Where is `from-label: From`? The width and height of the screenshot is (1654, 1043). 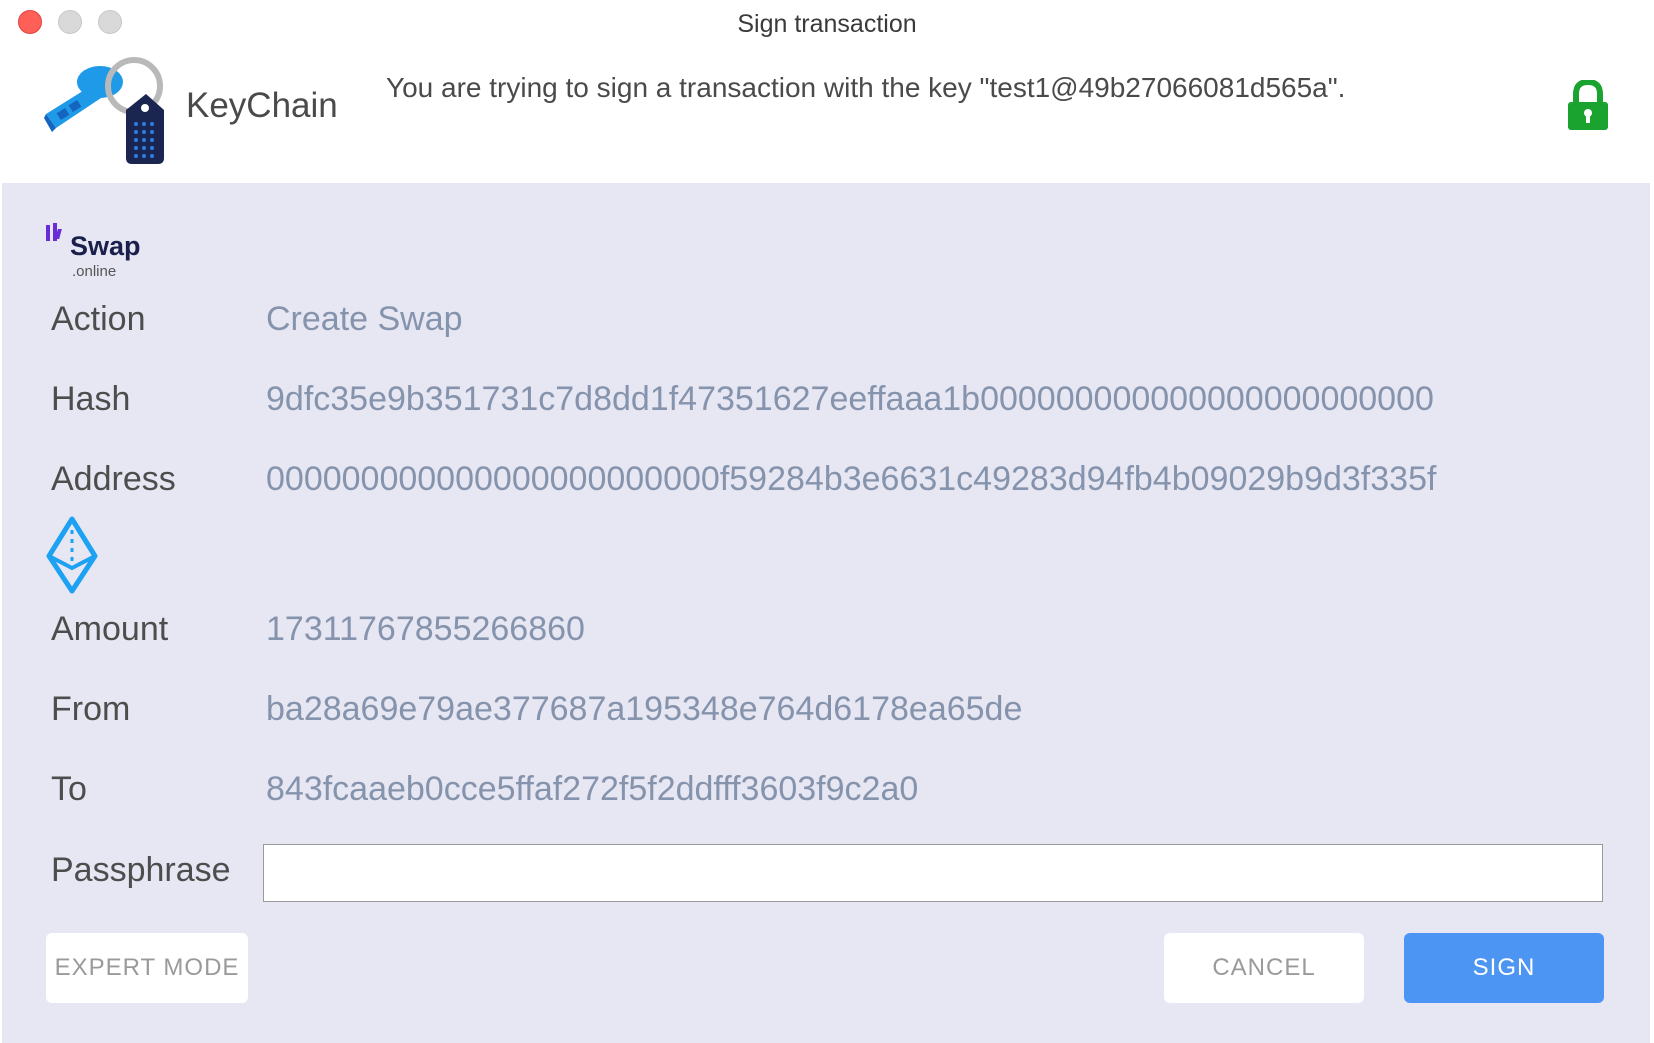 from-label: From is located at coordinates (91, 709).